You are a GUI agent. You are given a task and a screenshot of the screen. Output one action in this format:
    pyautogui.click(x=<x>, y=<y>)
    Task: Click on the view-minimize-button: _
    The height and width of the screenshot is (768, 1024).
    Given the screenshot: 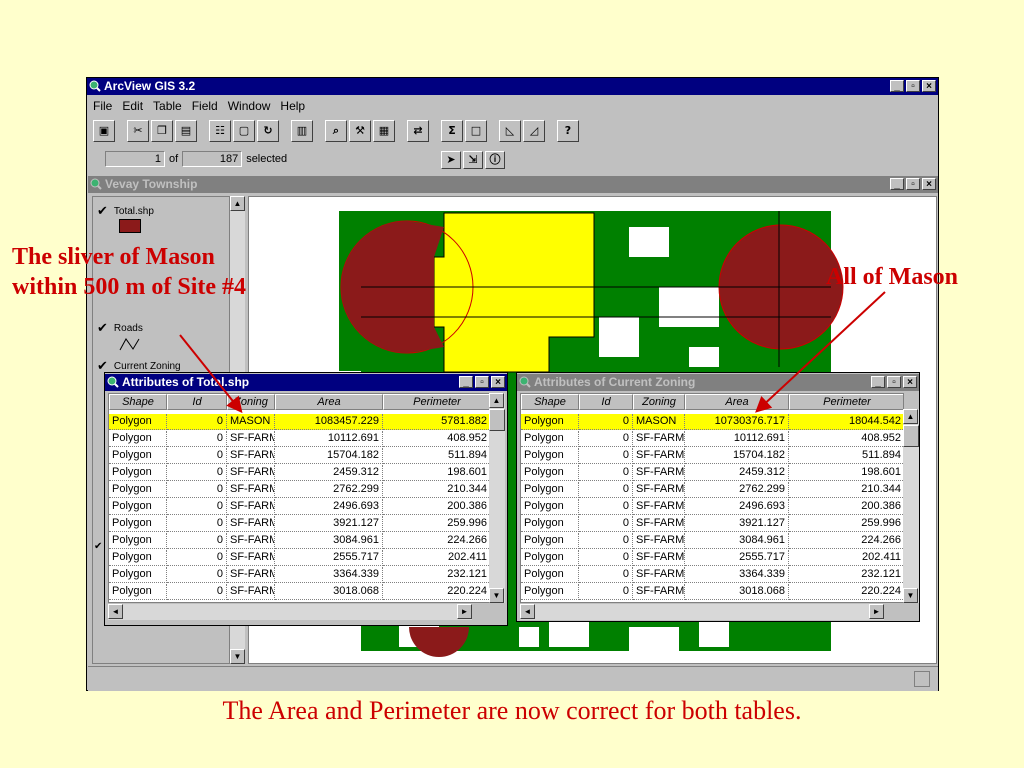 What is the action you would take?
    pyautogui.click(x=897, y=184)
    